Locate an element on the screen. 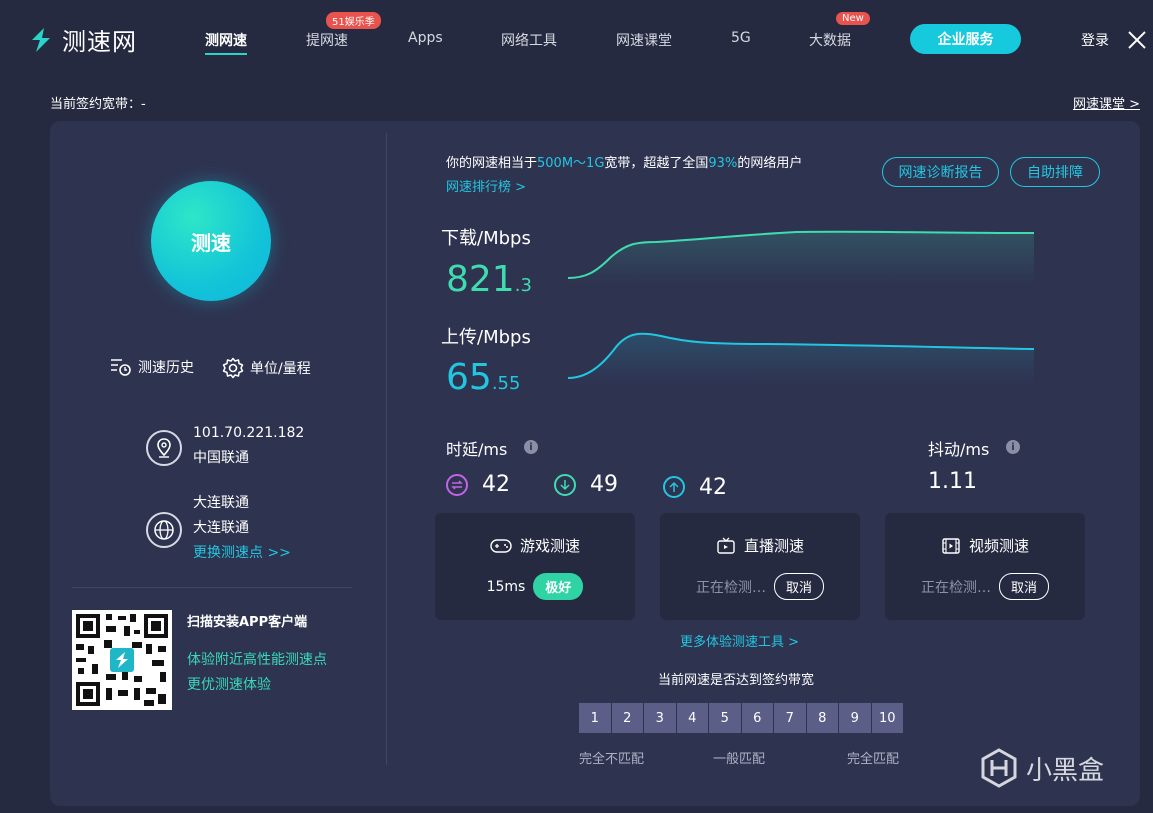  speed-summary: 你的网速相当于500M～1G宽带，超越了全国93%的网络用户 is located at coordinates (624, 161).